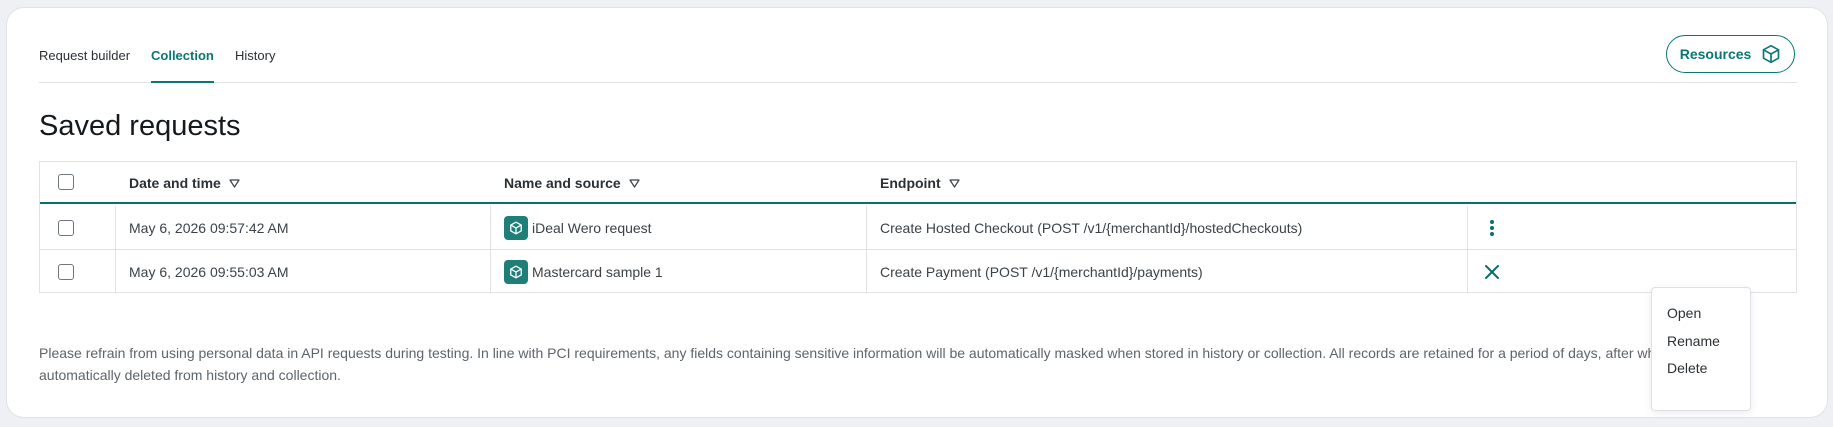  I want to click on more-vertical-icon, so click(1492, 228).